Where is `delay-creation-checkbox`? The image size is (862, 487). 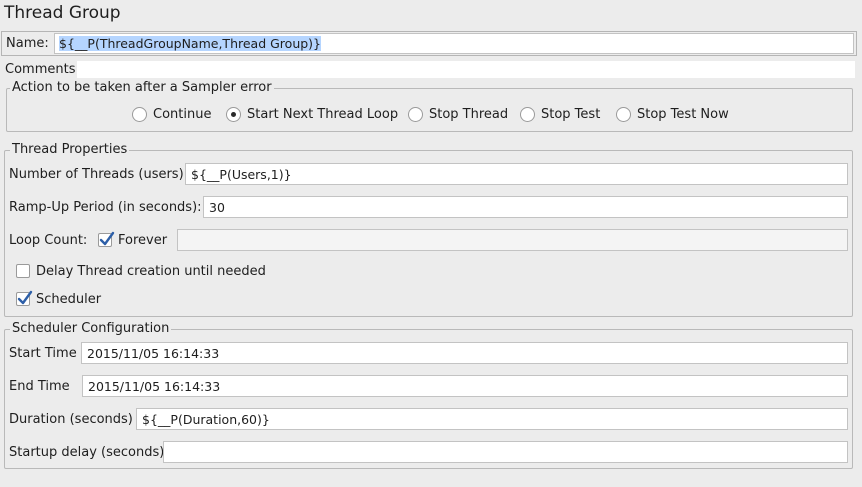 delay-creation-checkbox is located at coordinates (23, 271).